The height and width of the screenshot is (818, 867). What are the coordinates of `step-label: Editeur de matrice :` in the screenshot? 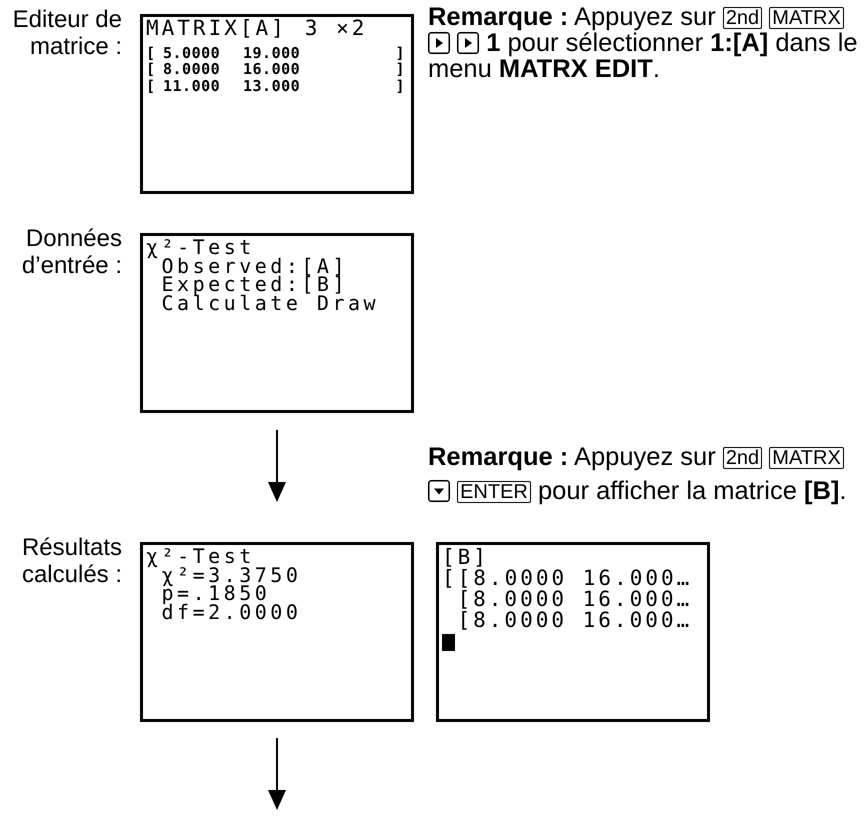 It's located at (67, 33).